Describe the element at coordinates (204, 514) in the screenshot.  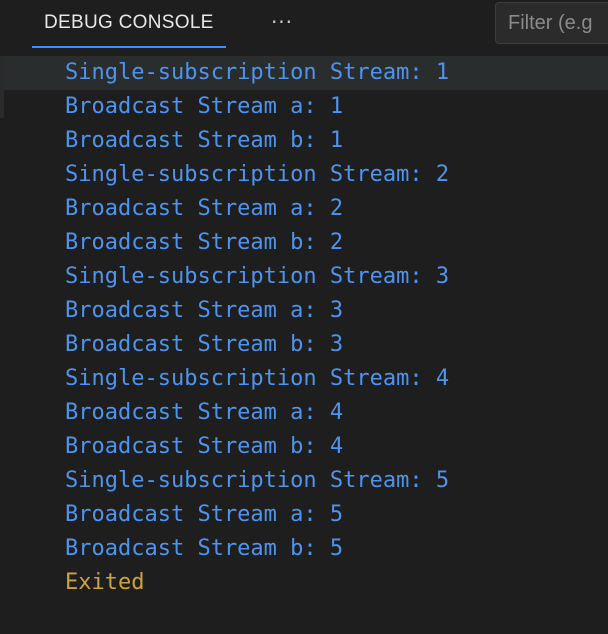
I see `console-line: Broadcast Stream a: 5` at that location.